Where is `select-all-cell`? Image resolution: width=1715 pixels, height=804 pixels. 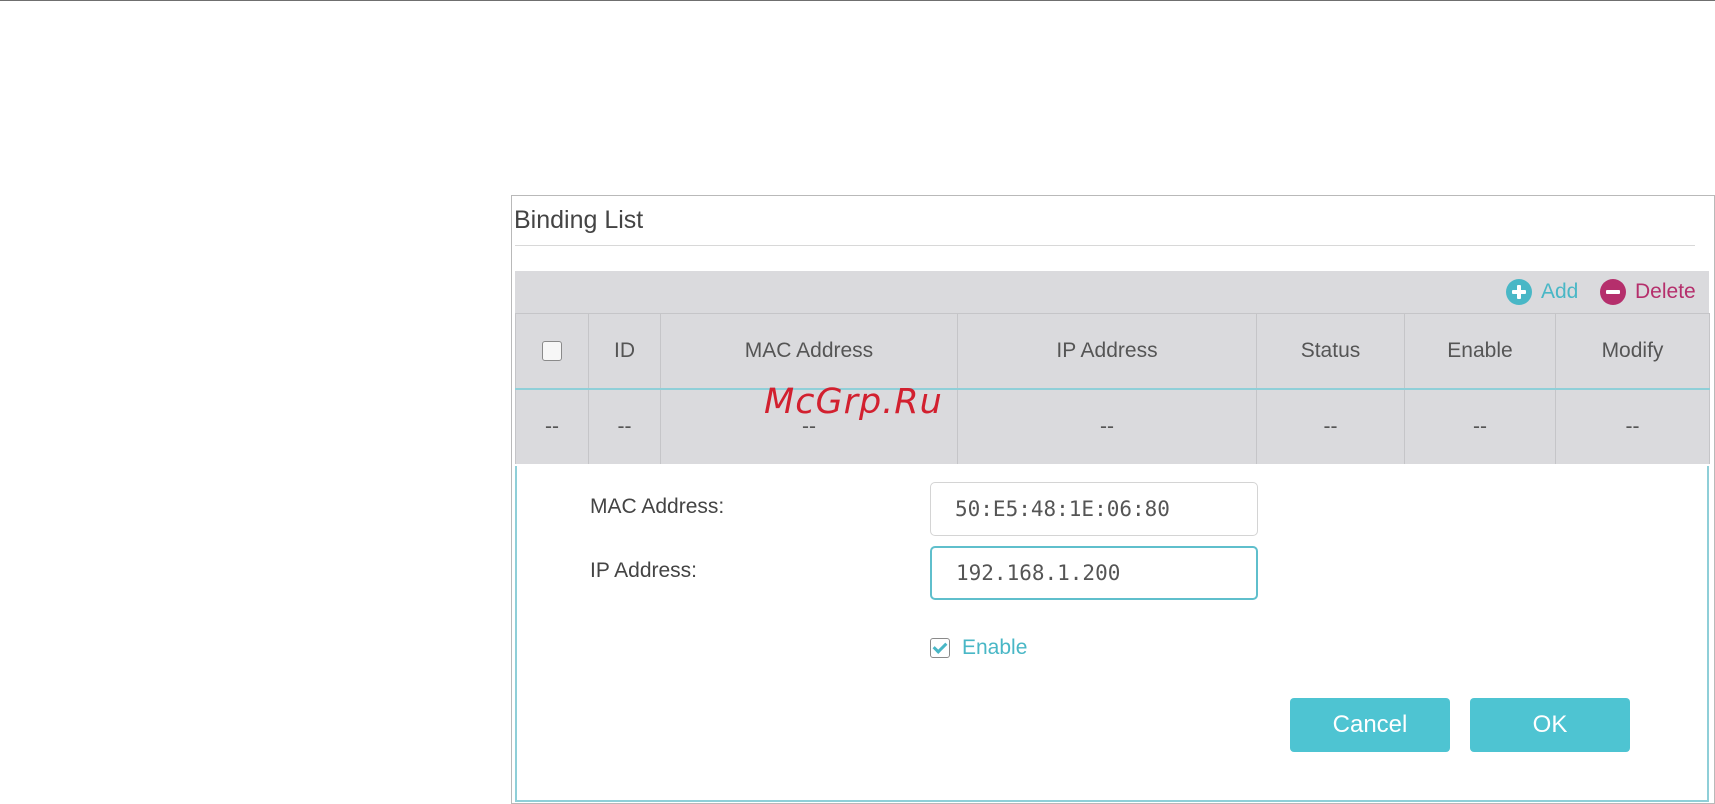
select-all-cell is located at coordinates (552, 351).